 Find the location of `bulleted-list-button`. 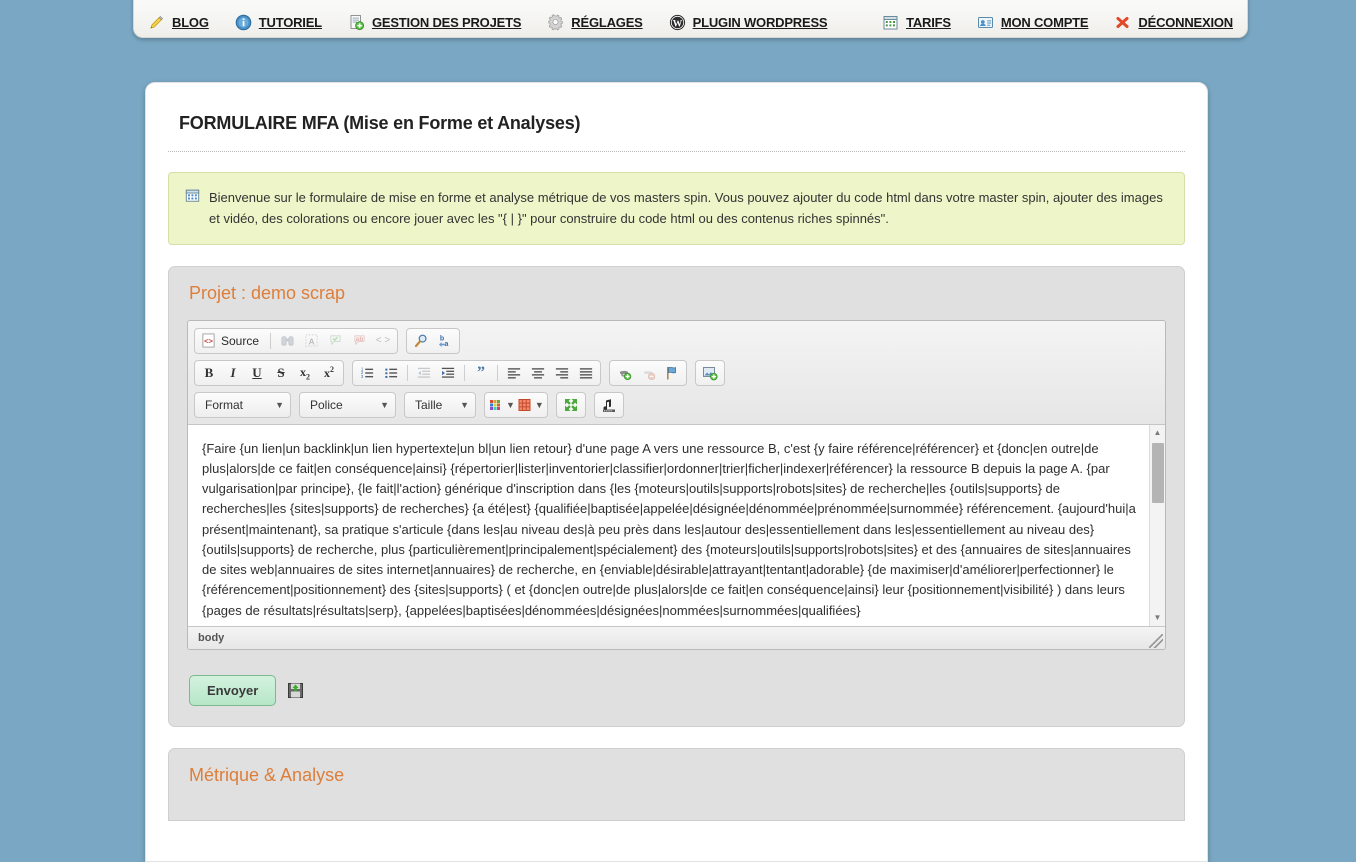

bulleted-list-button is located at coordinates (391, 373).